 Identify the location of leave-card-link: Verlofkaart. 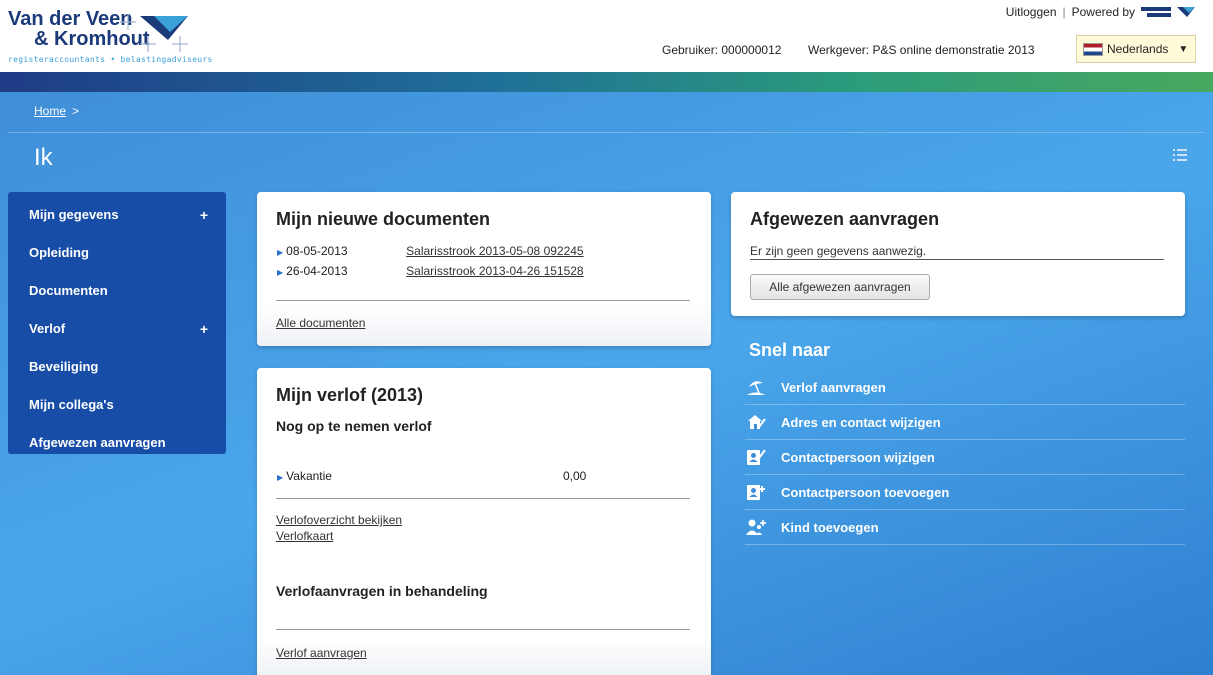
(304, 536).